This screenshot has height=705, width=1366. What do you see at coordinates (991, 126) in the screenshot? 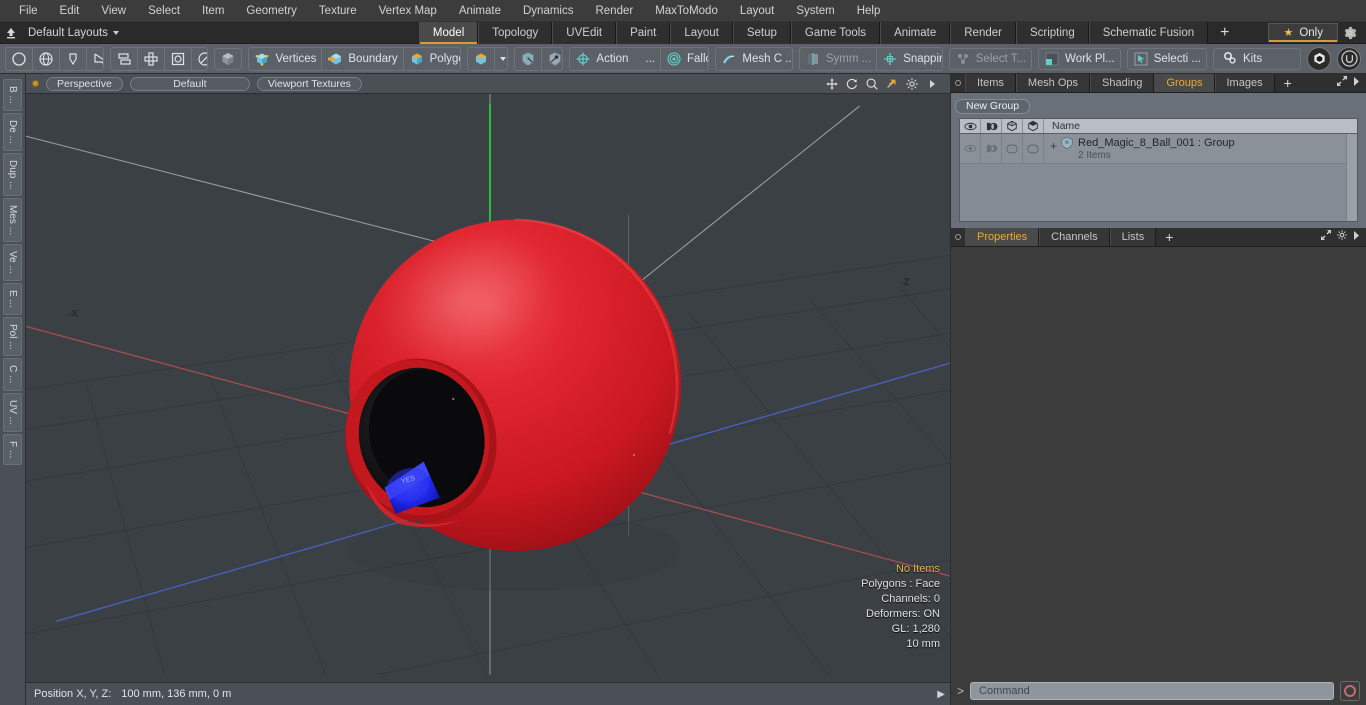
I see `render-icon` at bounding box center [991, 126].